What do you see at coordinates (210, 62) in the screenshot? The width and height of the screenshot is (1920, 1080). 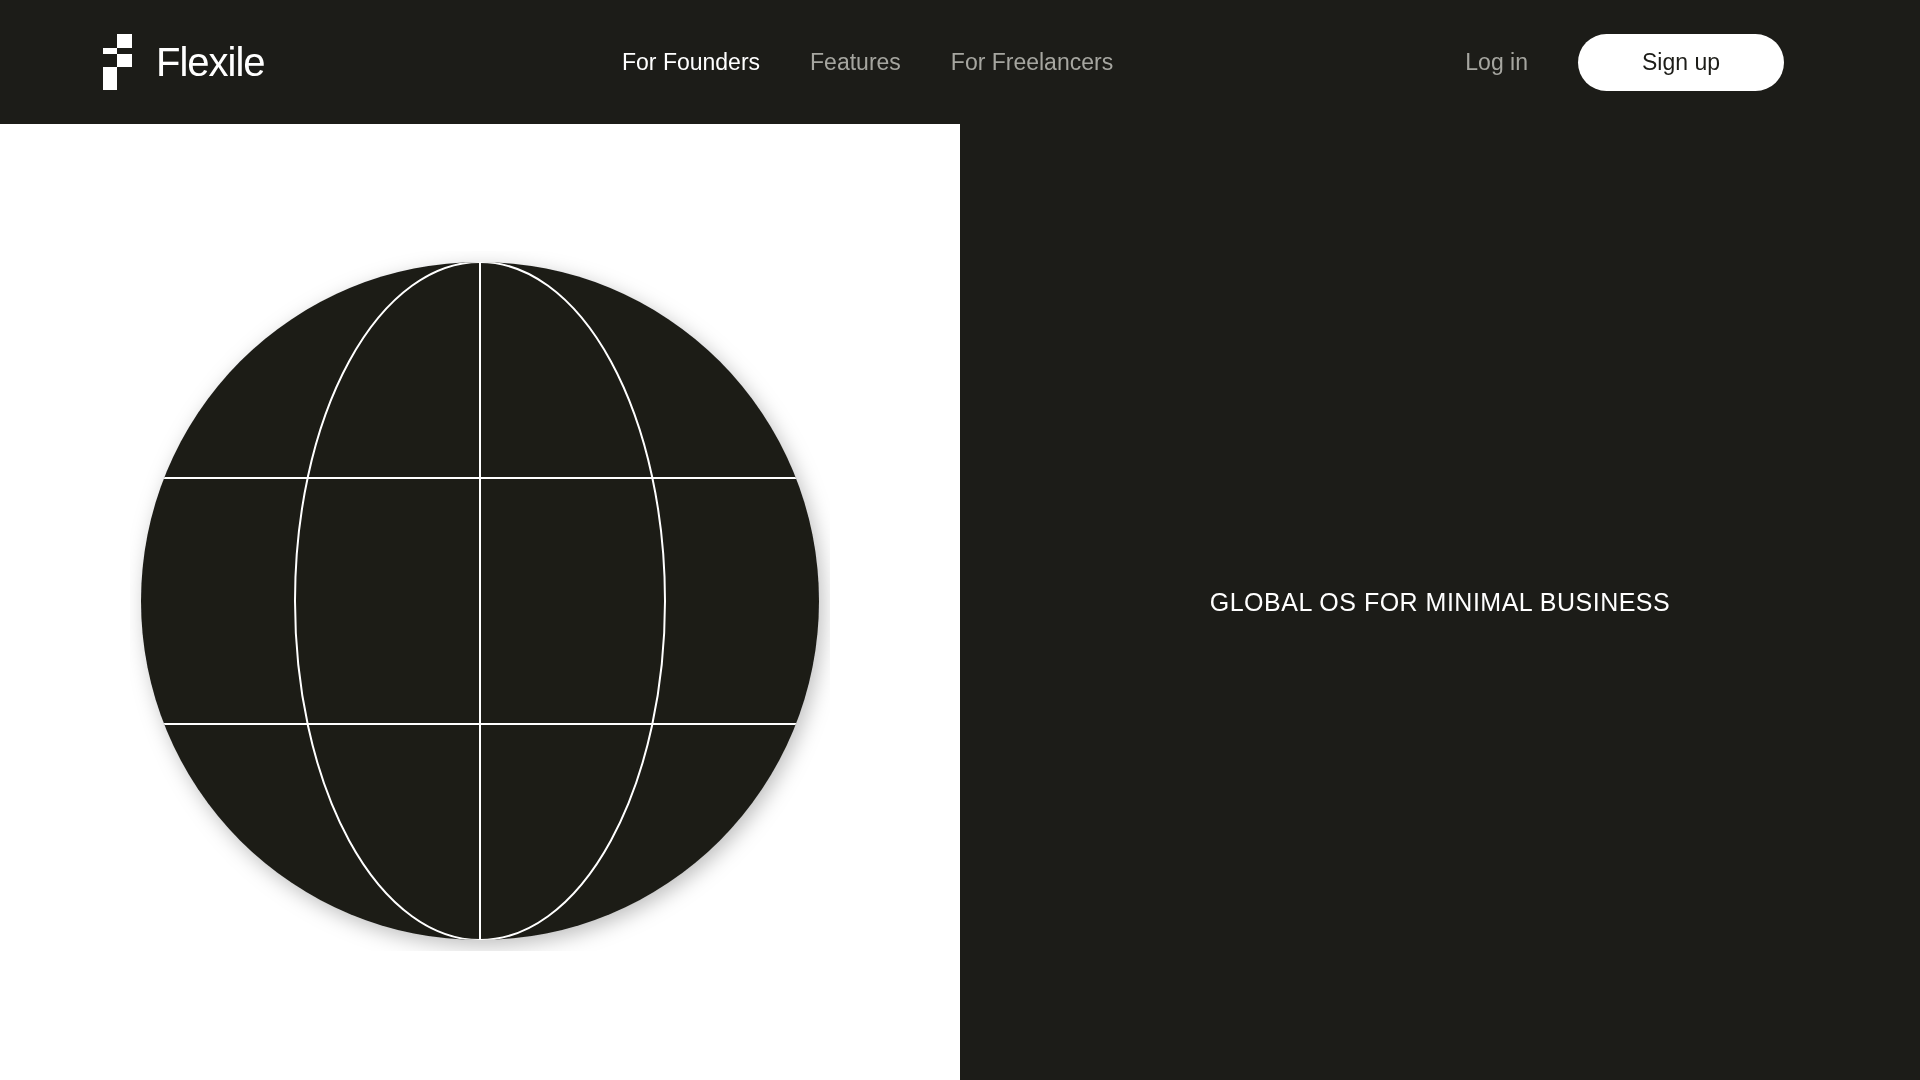 I see `brand-name: Flexile` at bounding box center [210, 62].